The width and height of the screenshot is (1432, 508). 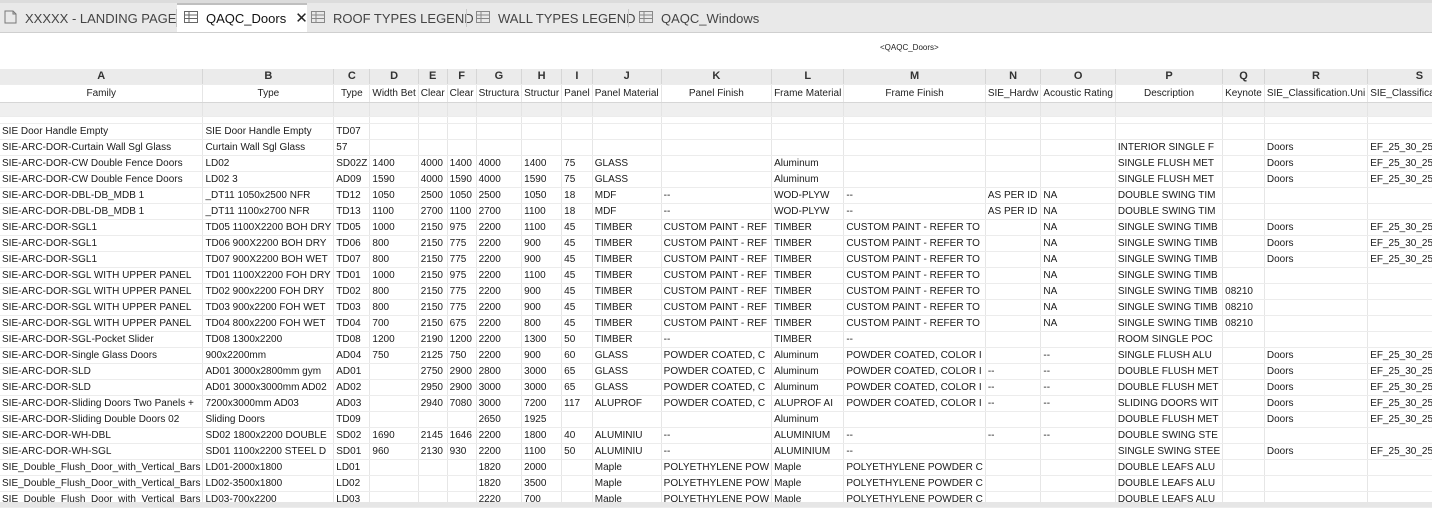 I want to click on table-cell: DOUBLE SWING TIM, so click(x=1169, y=211).